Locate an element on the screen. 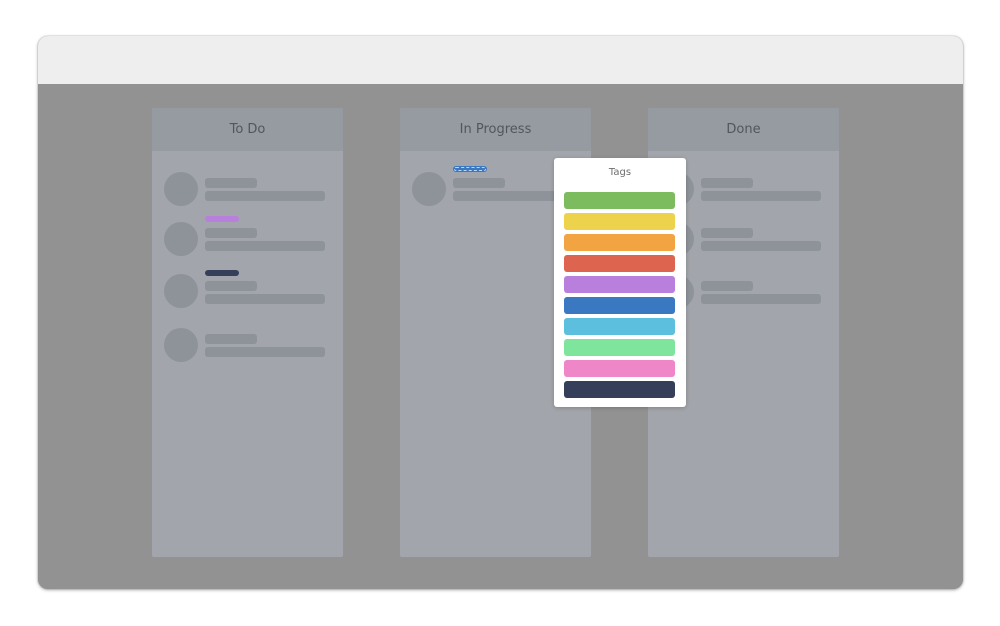 The height and width of the screenshot is (626, 1000). tag-option-pink is located at coordinates (619, 368).